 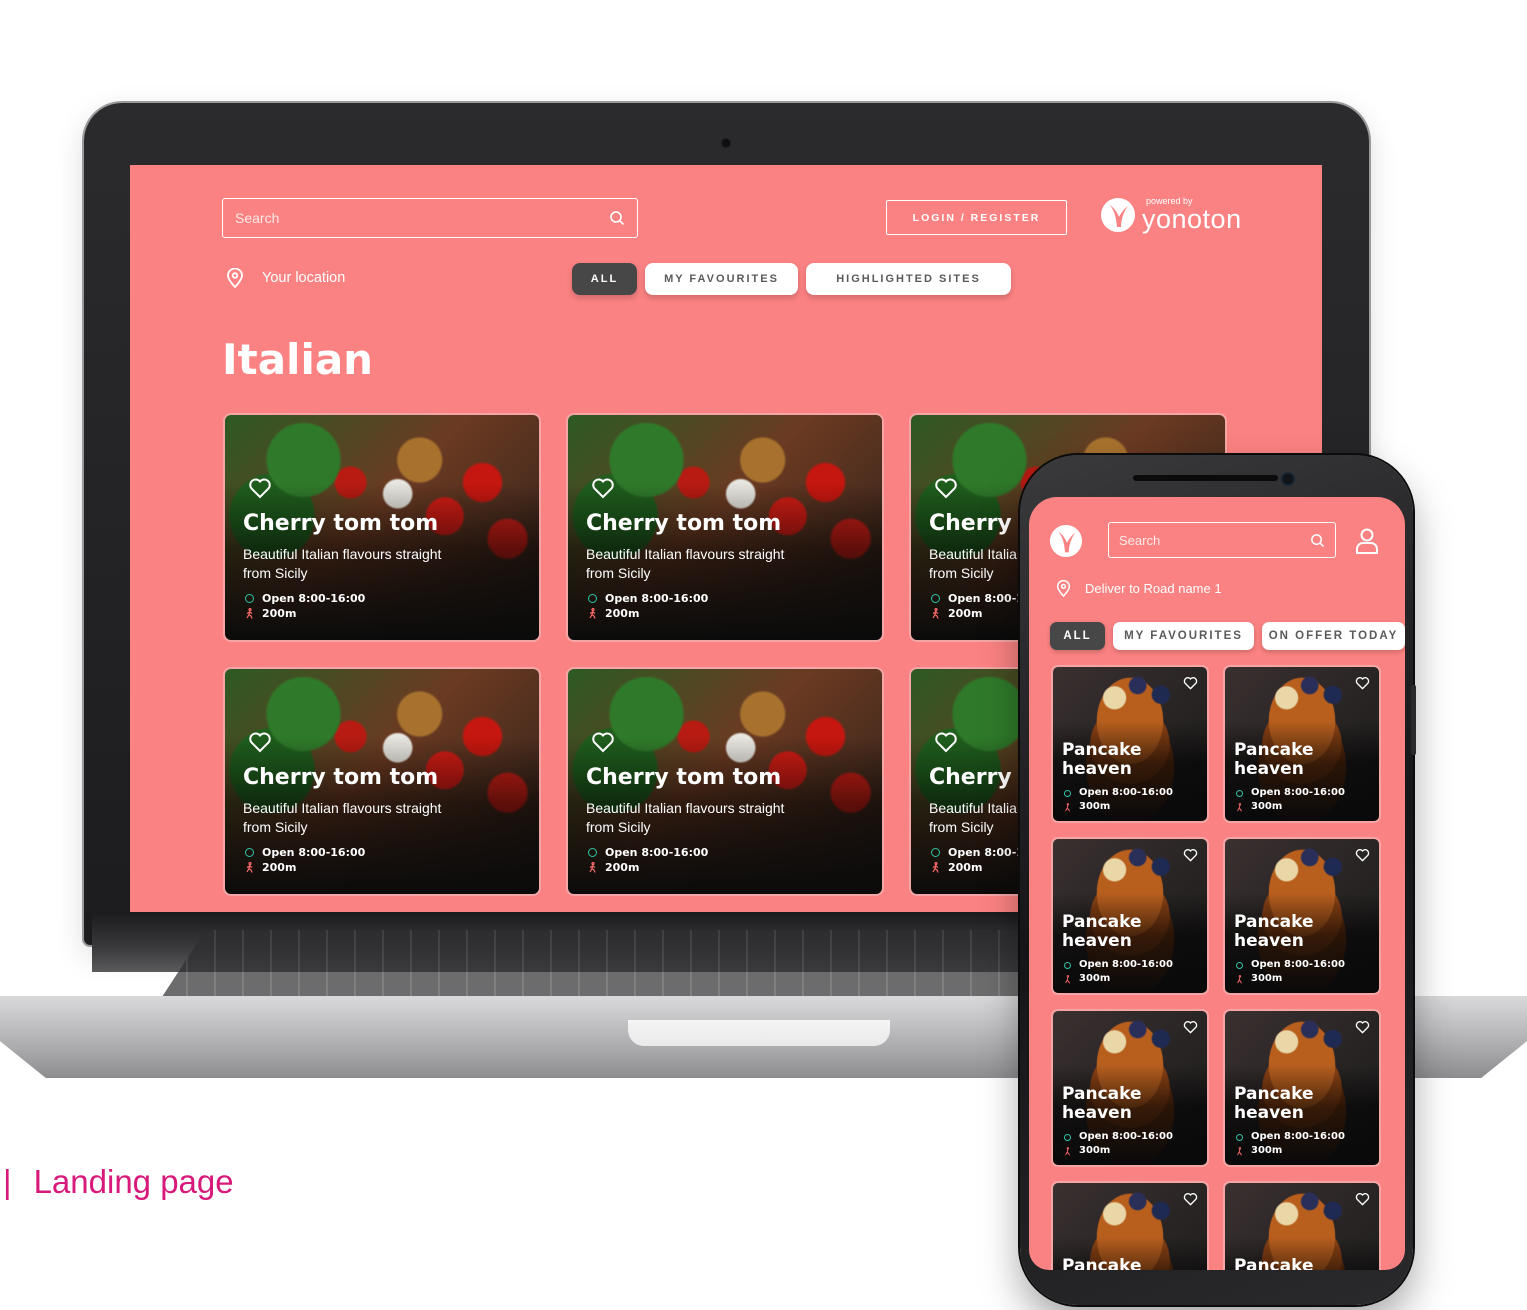 What do you see at coordinates (235, 278) in the screenshot?
I see `location-pin-icon` at bounding box center [235, 278].